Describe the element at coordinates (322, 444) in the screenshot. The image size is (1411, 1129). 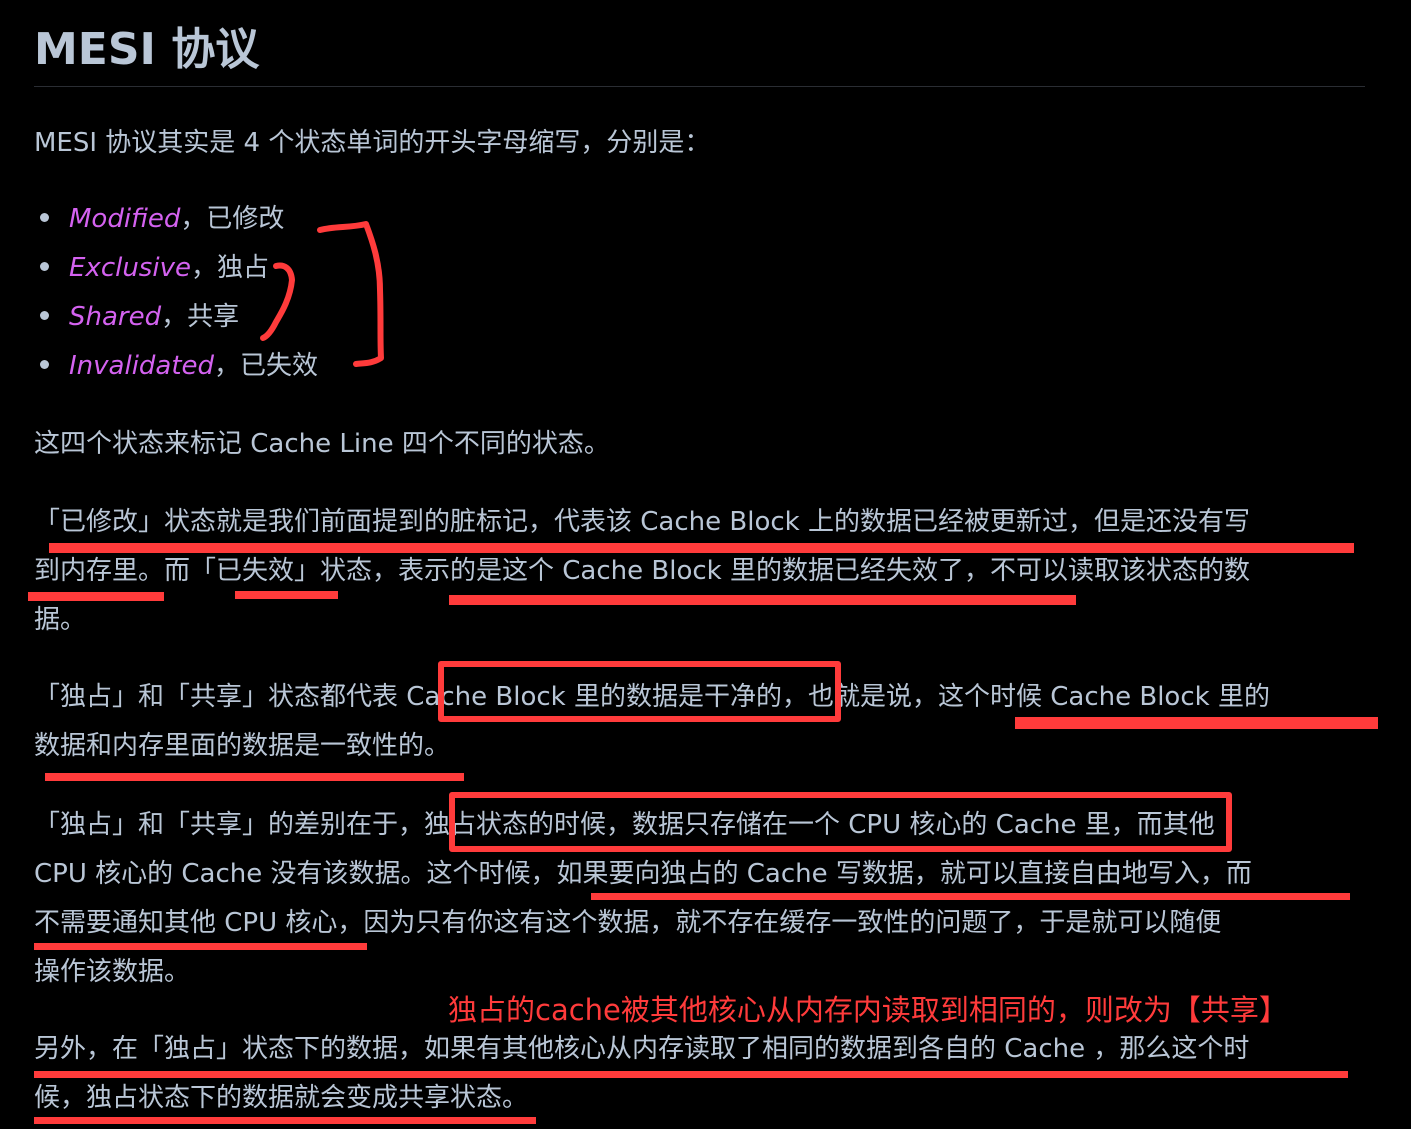
I see `summary-paragraph: 这四个状态来标记 Cache Line 四个不同的状态。` at that location.